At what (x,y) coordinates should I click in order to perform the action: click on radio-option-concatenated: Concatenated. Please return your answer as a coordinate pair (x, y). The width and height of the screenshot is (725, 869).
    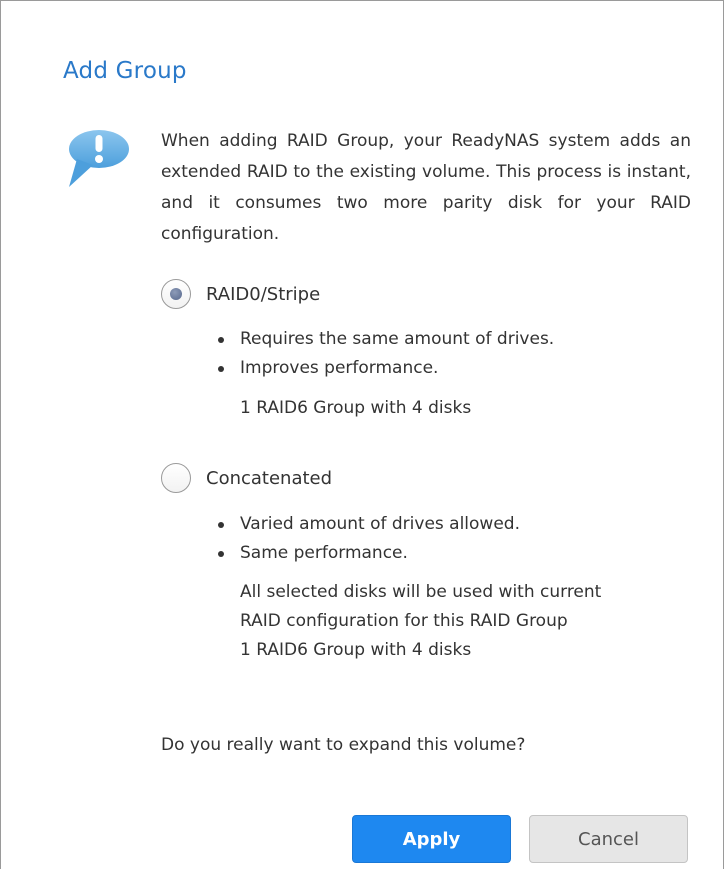
    Looking at the image, I should click on (246, 478).